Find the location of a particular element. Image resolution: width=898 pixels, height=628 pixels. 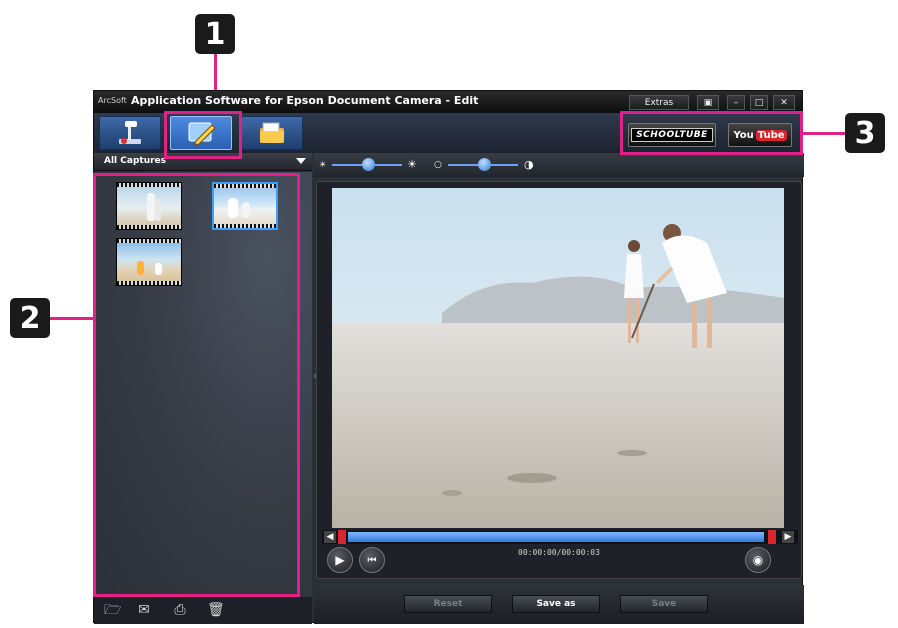

maximize-icon: □ is located at coordinates (759, 102).